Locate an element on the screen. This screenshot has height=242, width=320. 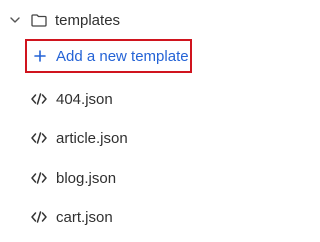
add-new-template-label: Add a new template is located at coordinates (122, 56).